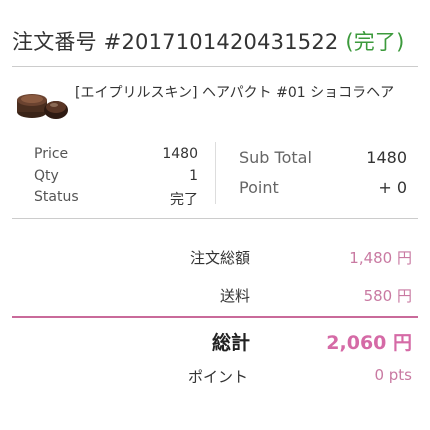  What do you see at coordinates (387, 296) in the screenshot?
I see `shipping-value: 580 円` at bounding box center [387, 296].